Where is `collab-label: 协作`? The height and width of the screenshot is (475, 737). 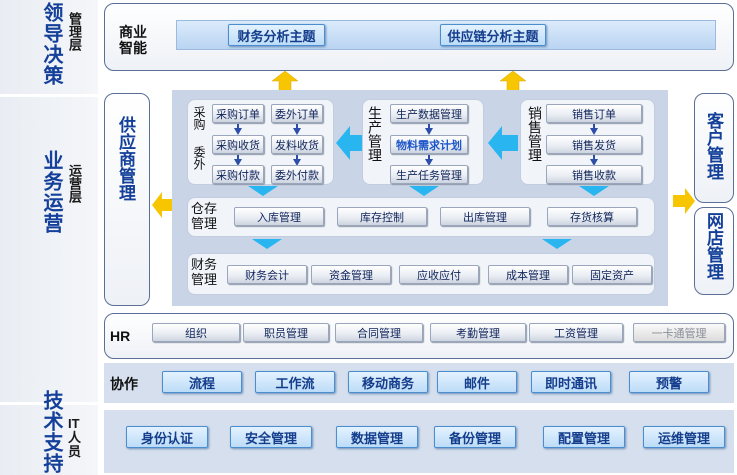
collab-label: 协作 is located at coordinates (124, 384).